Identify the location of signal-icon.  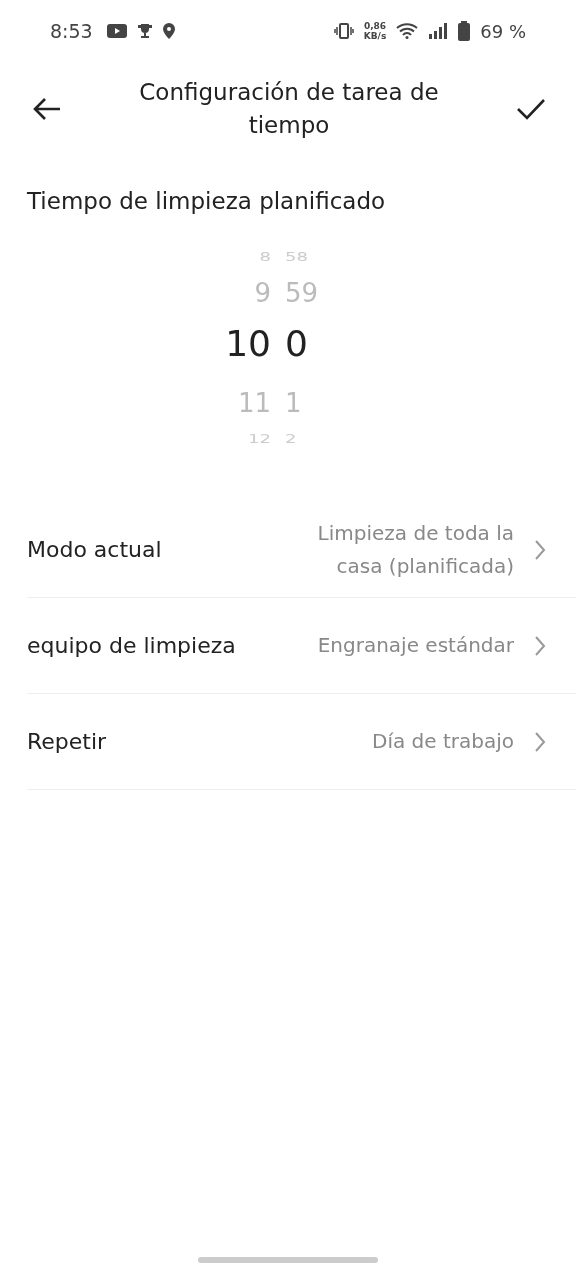
(438, 31).